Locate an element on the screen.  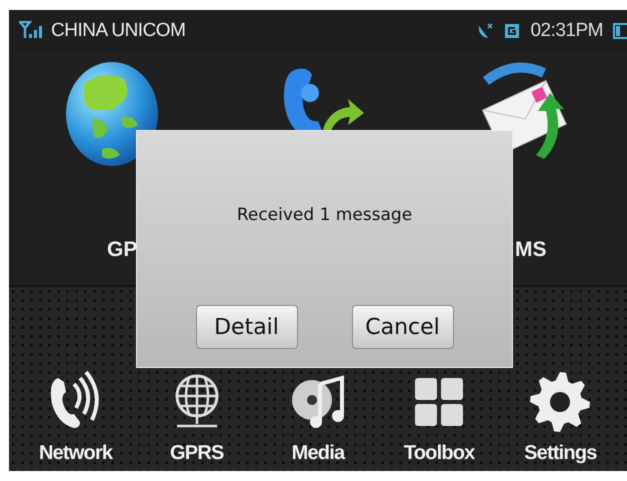
dialog-message: Received 1 message is located at coordinates (324, 215).